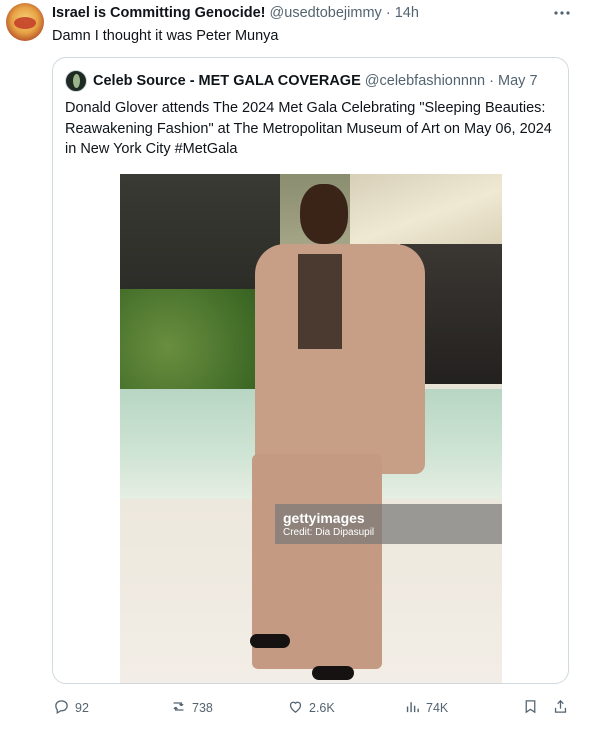  What do you see at coordinates (322, 708) in the screenshot?
I see `like-count: 2.6K` at bounding box center [322, 708].